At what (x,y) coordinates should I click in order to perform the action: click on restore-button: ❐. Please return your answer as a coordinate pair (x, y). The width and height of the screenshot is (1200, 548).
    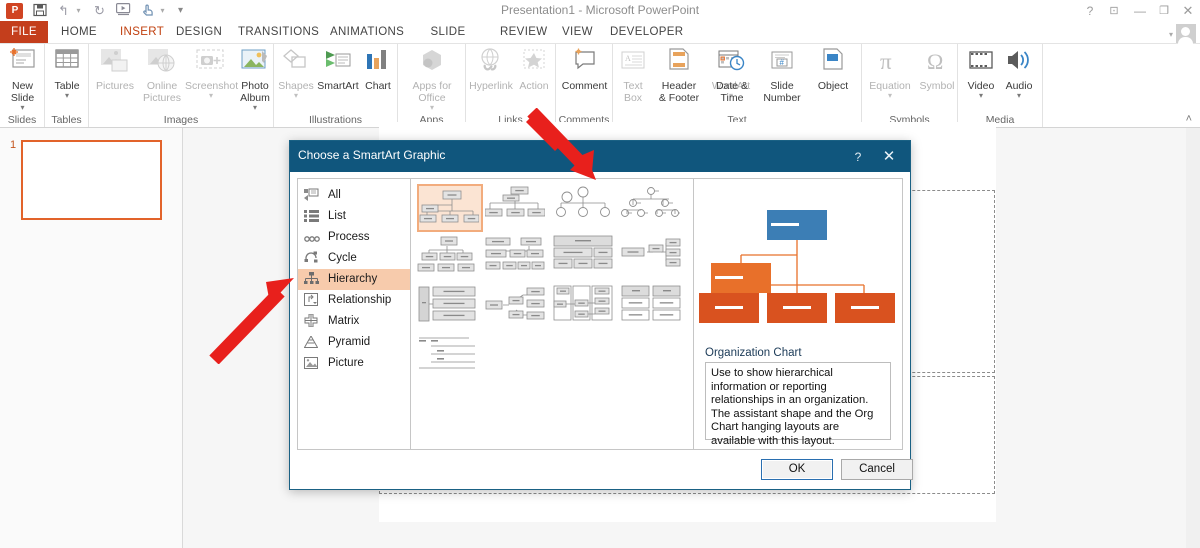
    Looking at the image, I should click on (1164, 11).